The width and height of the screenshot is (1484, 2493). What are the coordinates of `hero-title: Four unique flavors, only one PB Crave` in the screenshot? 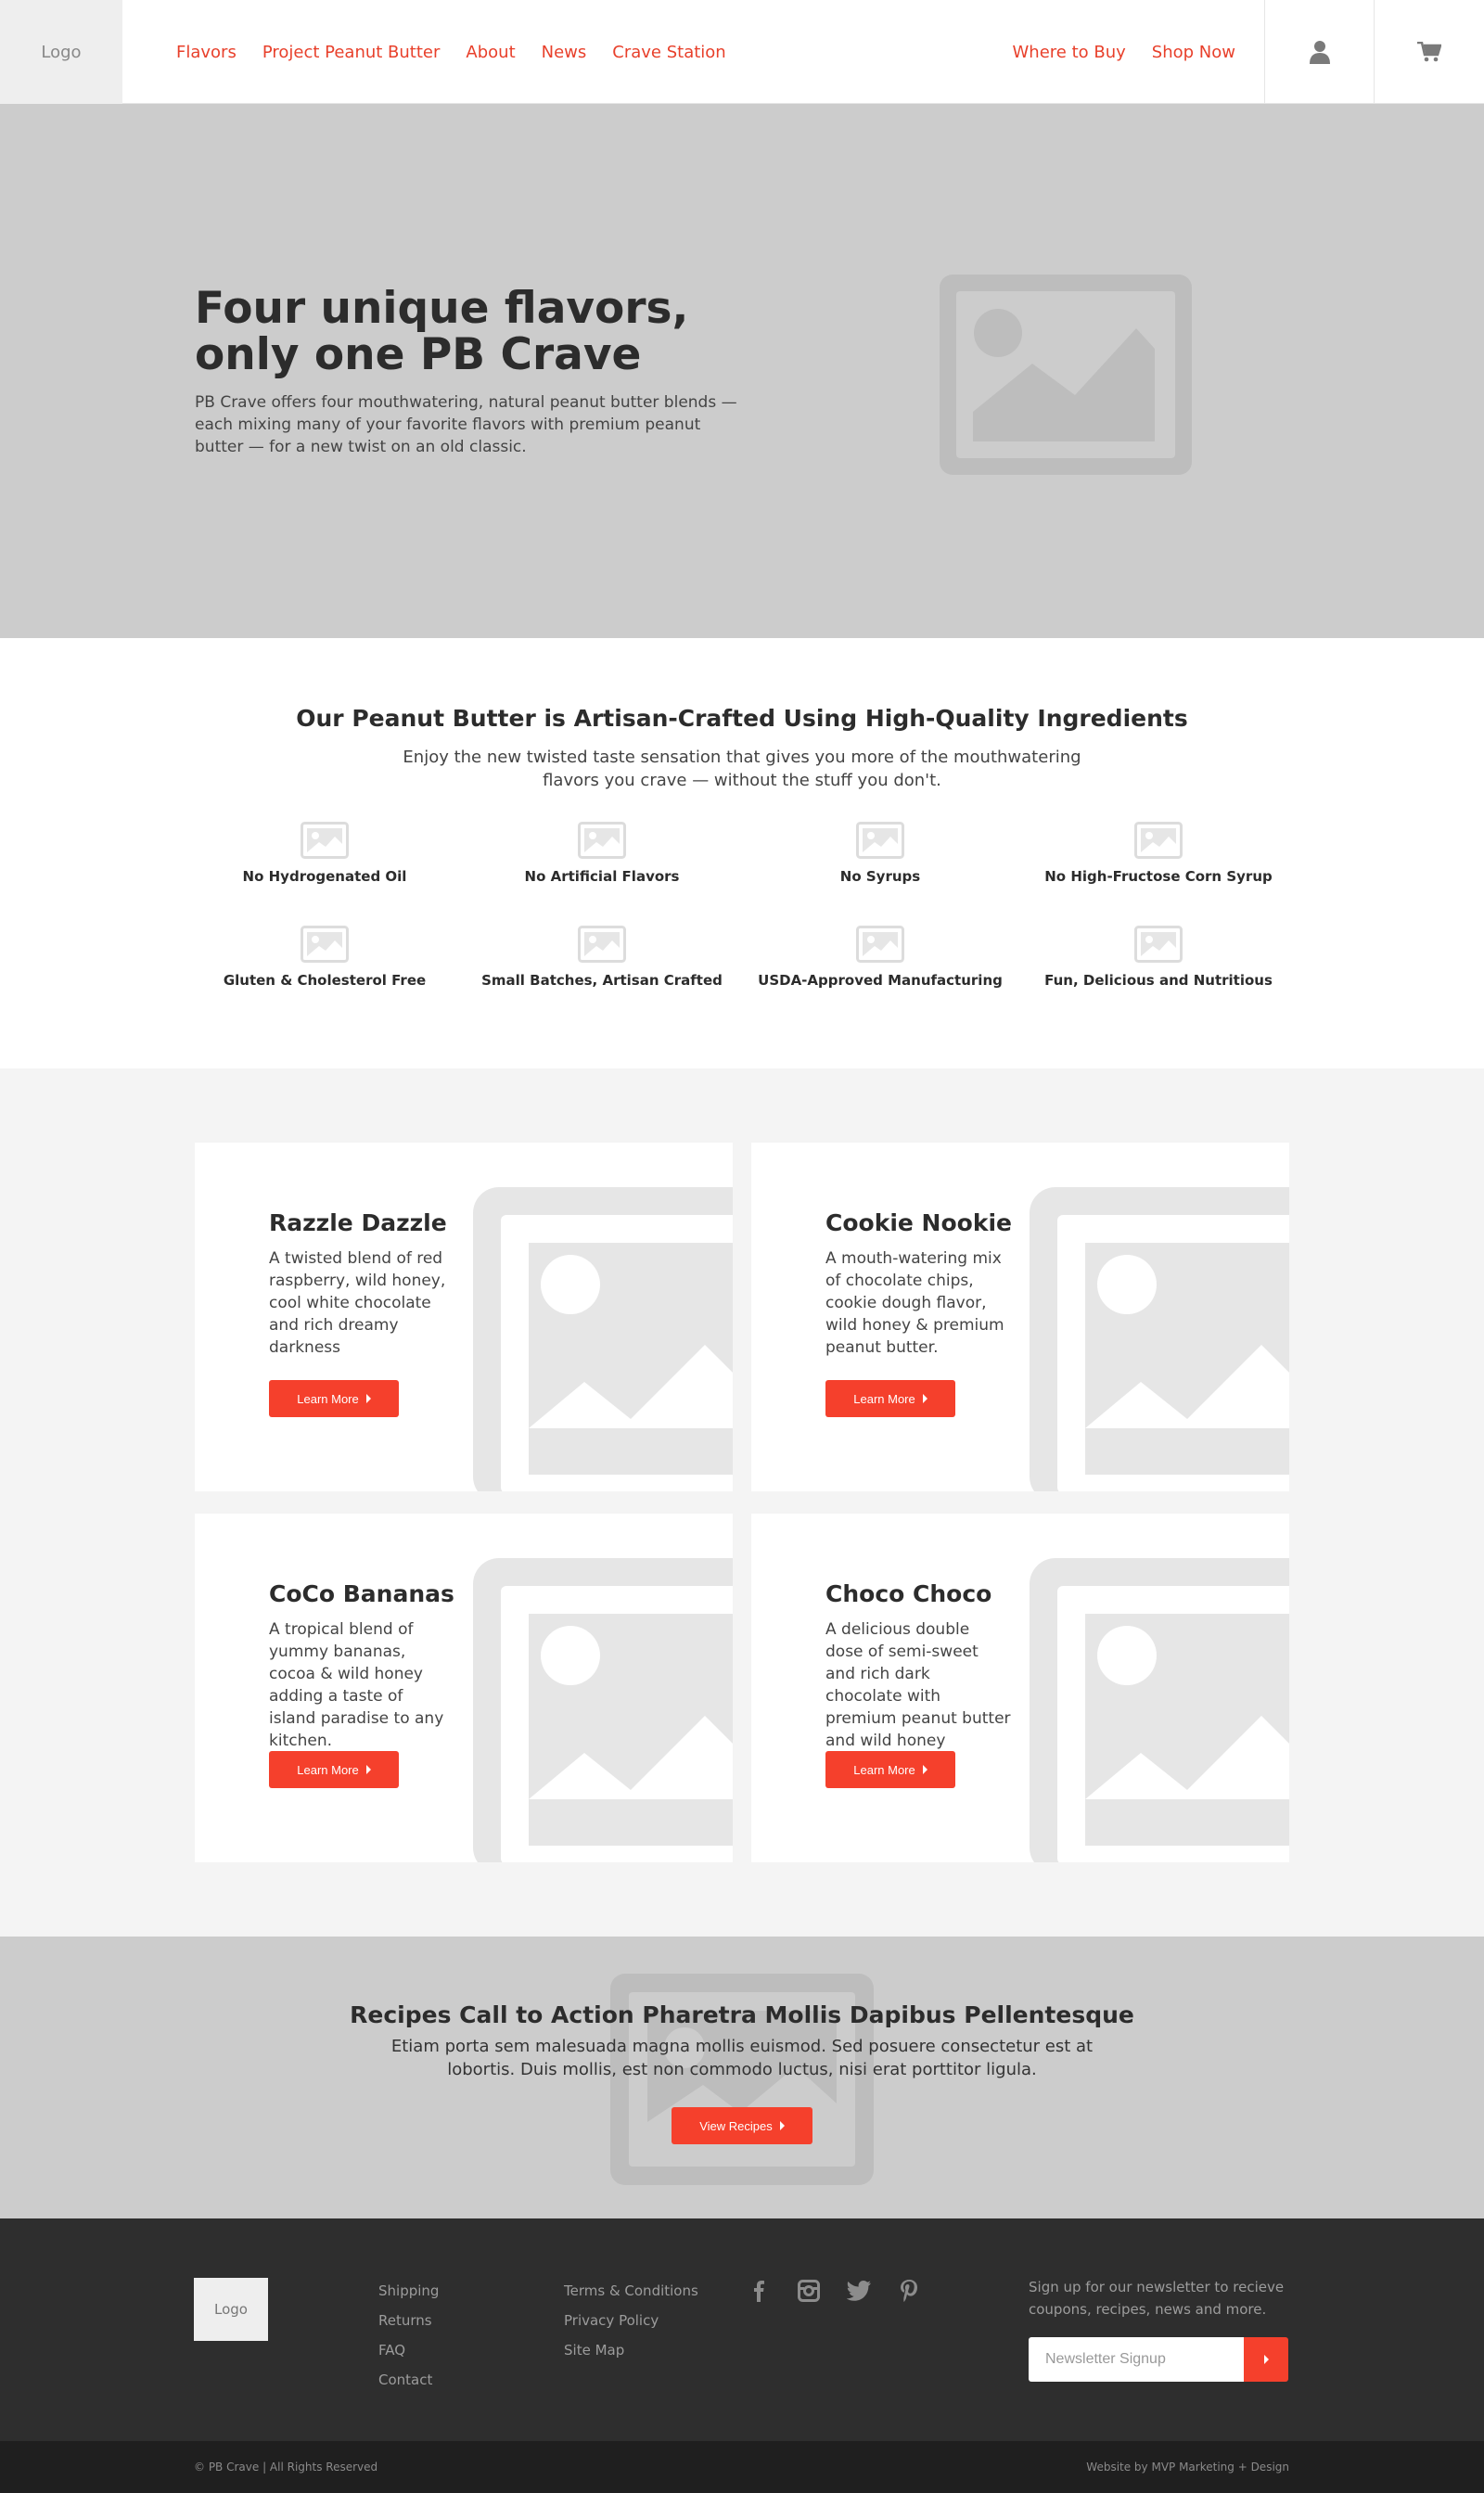 It's located at (442, 331).